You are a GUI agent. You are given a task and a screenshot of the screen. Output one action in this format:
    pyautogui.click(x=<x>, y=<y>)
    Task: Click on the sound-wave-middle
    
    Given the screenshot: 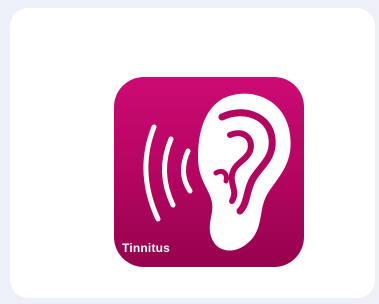 What is the action you would take?
    pyautogui.click(x=168, y=172)
    